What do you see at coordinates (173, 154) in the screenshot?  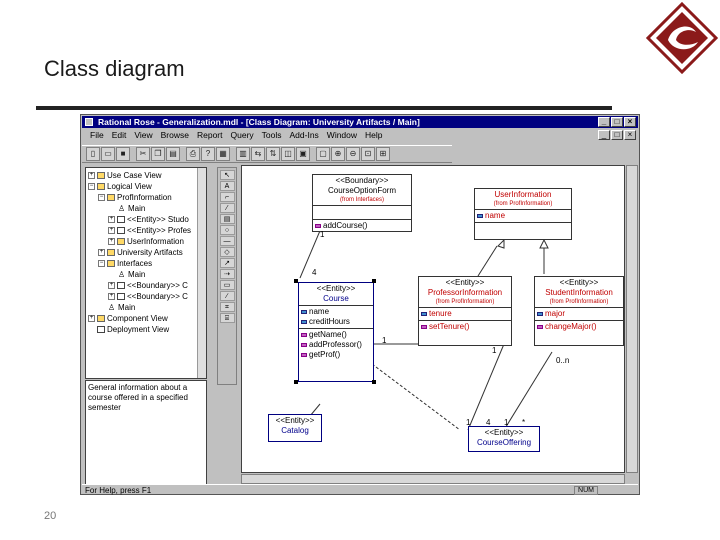 I see `paste-icon: ▤` at bounding box center [173, 154].